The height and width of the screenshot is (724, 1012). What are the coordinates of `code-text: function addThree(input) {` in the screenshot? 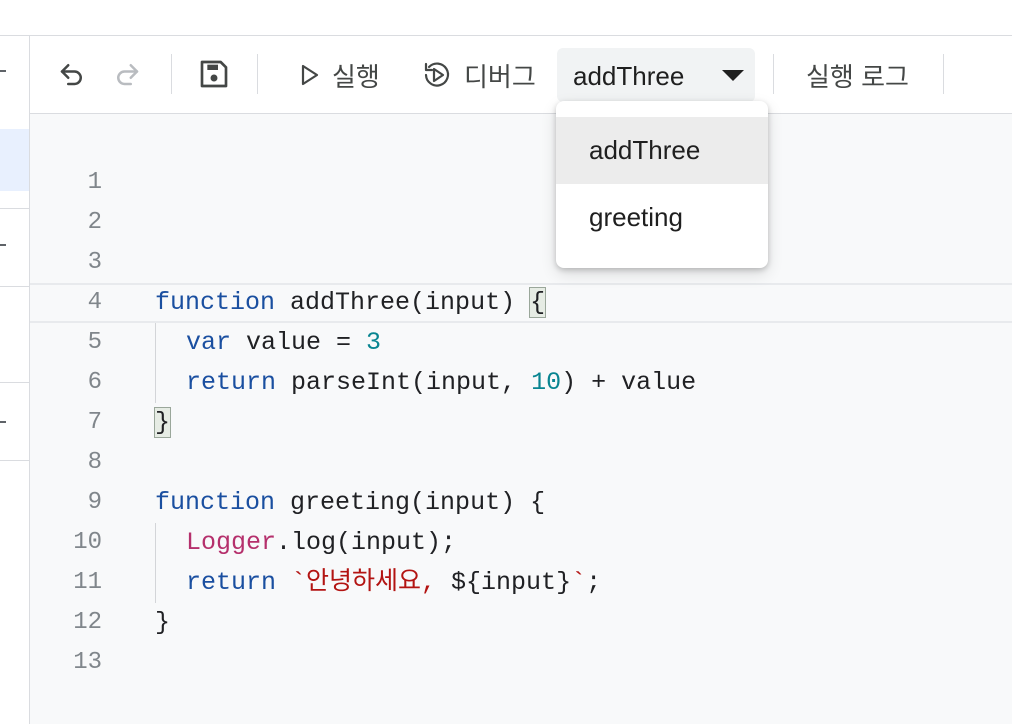 It's located at (351, 303).